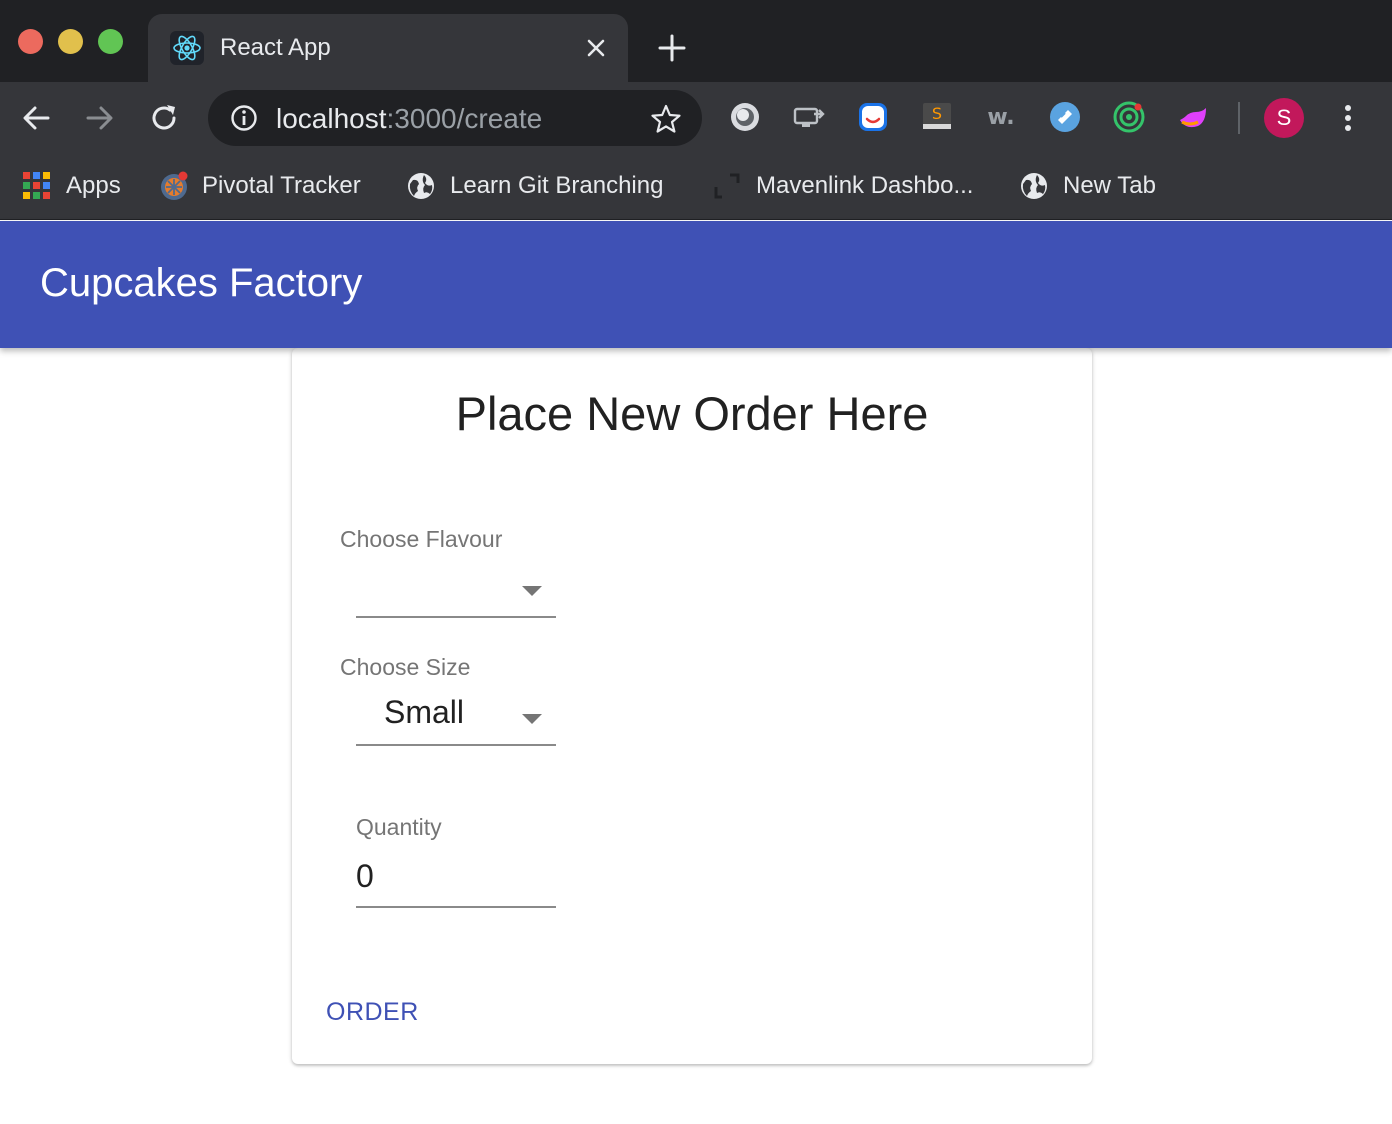 The width and height of the screenshot is (1392, 1124). Describe the element at coordinates (388, 48) in the screenshot. I see `browser-tab: React App` at that location.